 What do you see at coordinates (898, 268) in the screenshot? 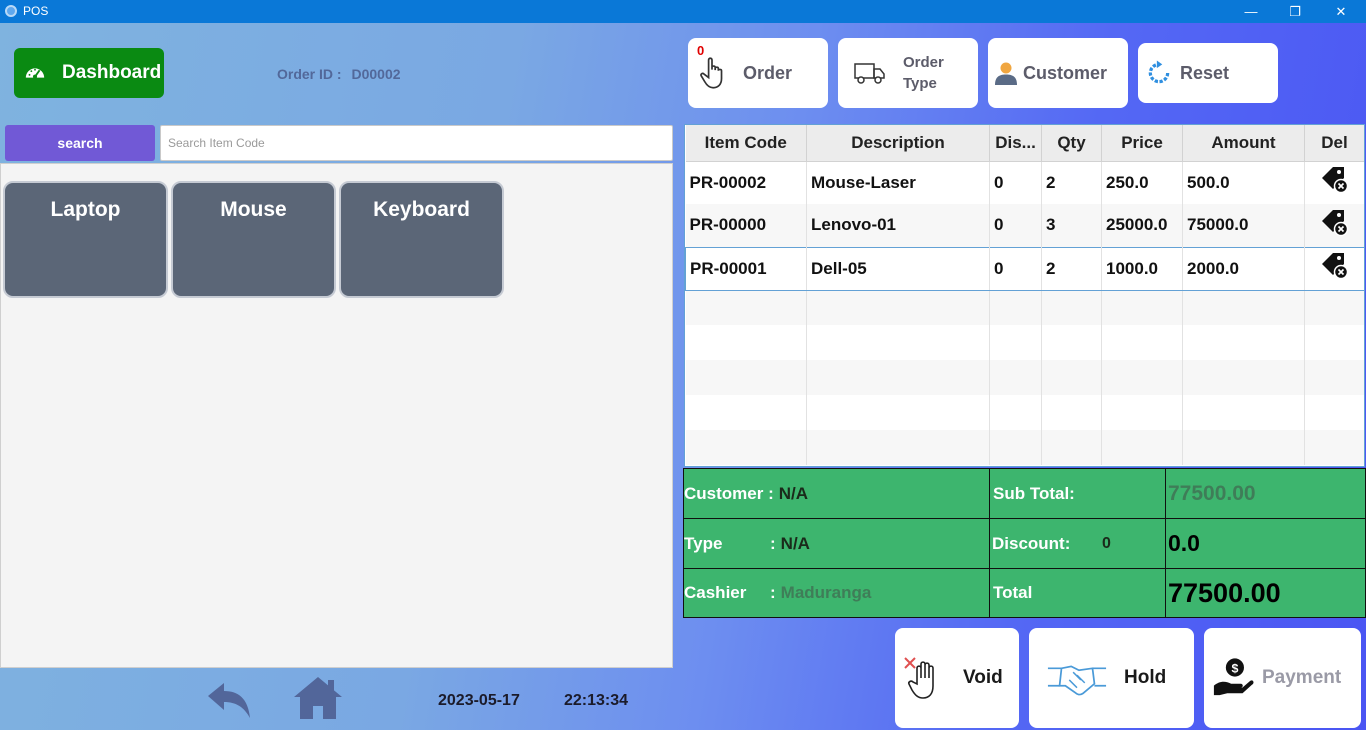
I see `cell-description: Dell-05` at bounding box center [898, 268].